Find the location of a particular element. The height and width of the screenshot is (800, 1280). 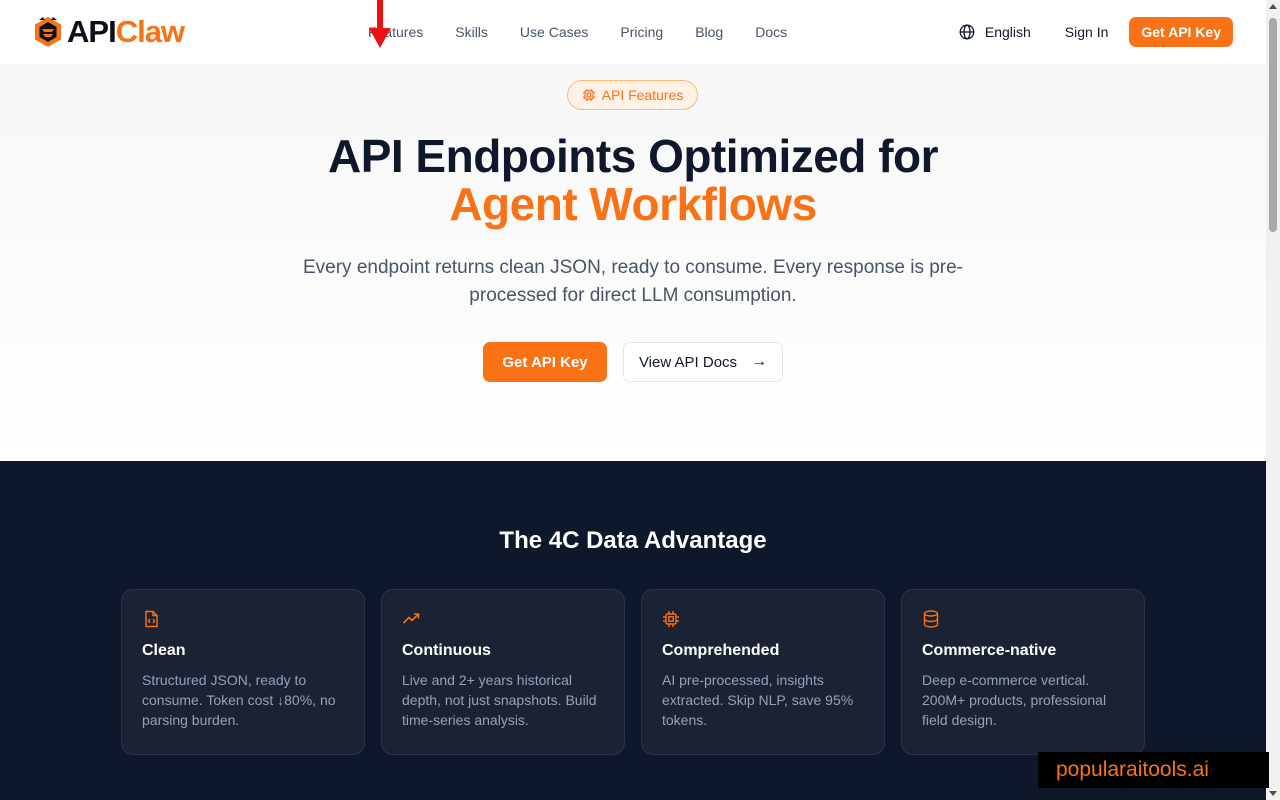

brand-logo: APIClaw is located at coordinates (109, 31).